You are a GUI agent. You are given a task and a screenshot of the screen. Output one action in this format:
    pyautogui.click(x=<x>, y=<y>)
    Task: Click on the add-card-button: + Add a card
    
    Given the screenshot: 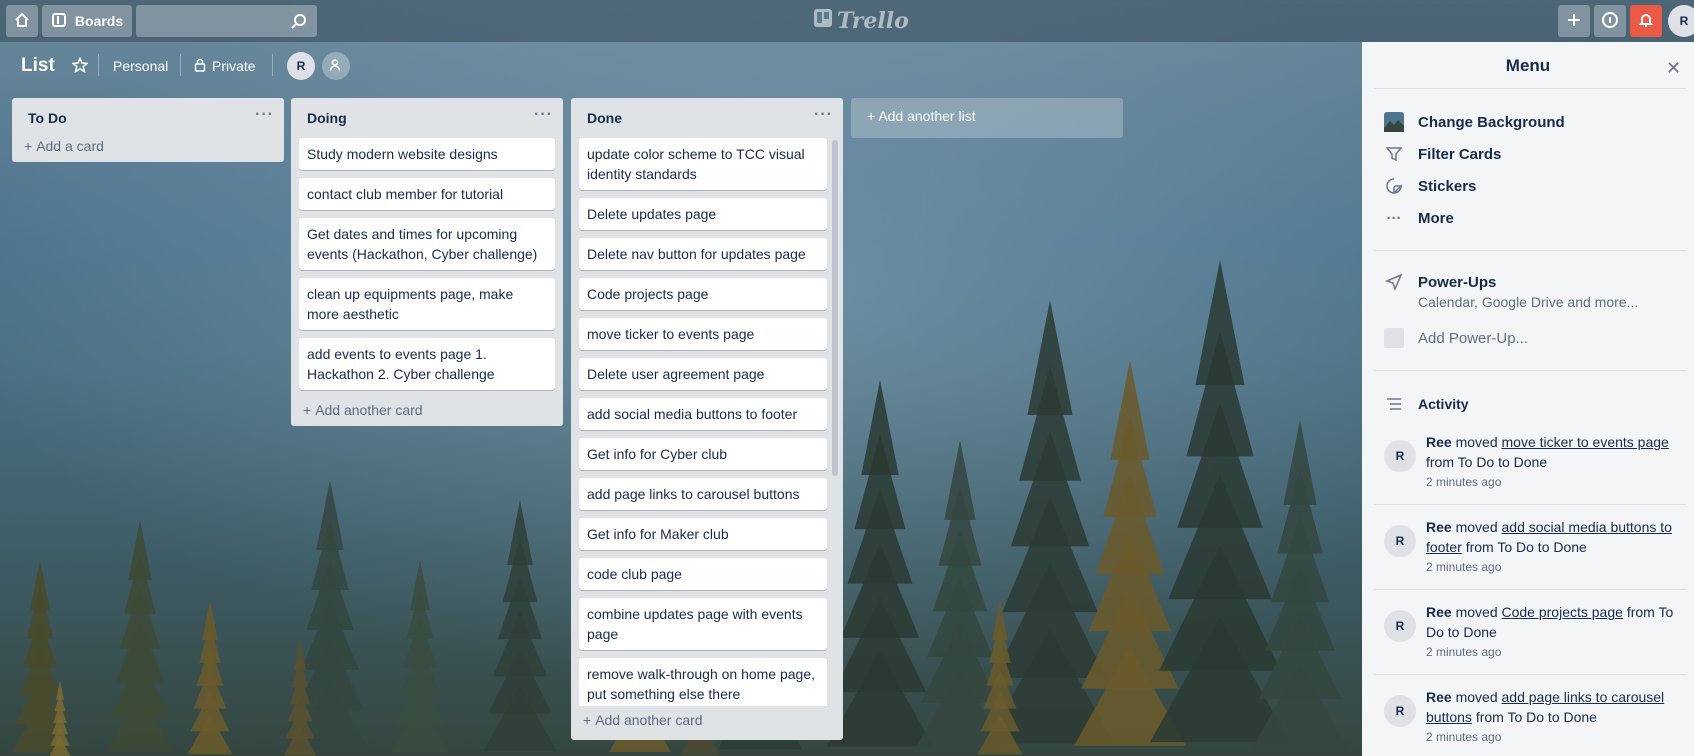 What is the action you would take?
    pyautogui.click(x=148, y=150)
    